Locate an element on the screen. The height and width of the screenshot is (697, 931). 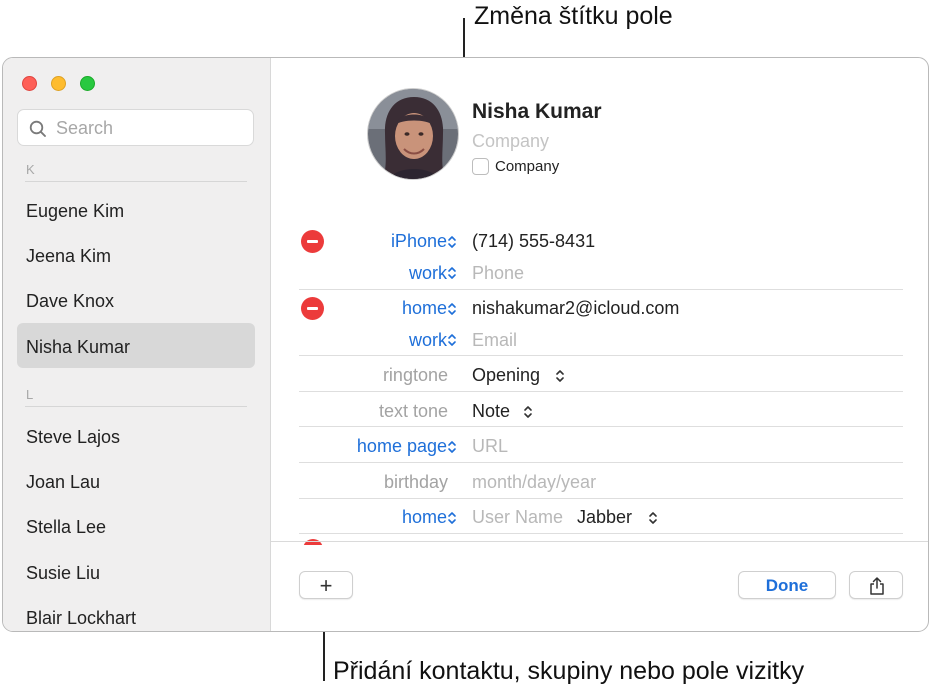
done-button: Done is located at coordinates (787, 585).